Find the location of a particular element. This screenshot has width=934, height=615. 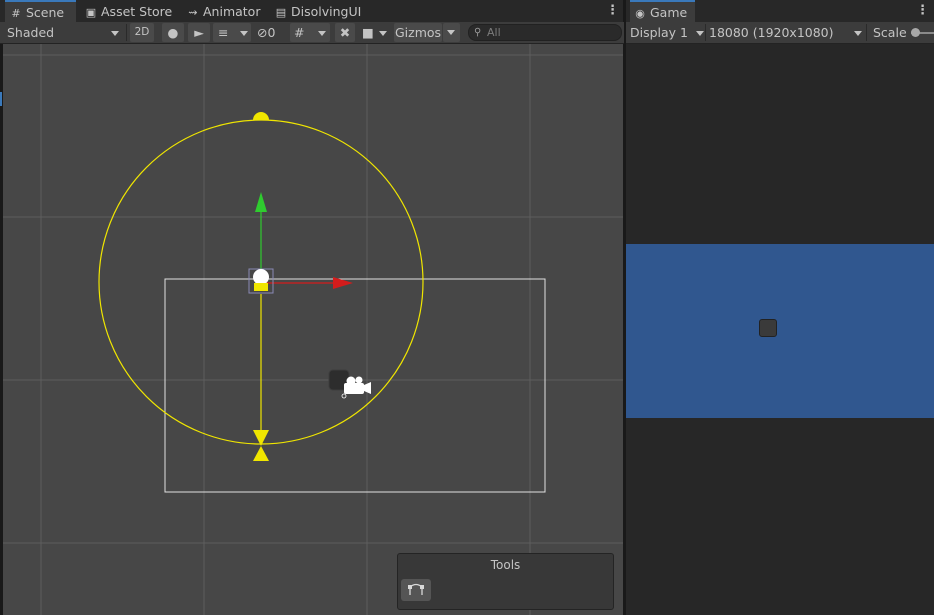

hidden-count: 0 is located at coordinates (271, 32).